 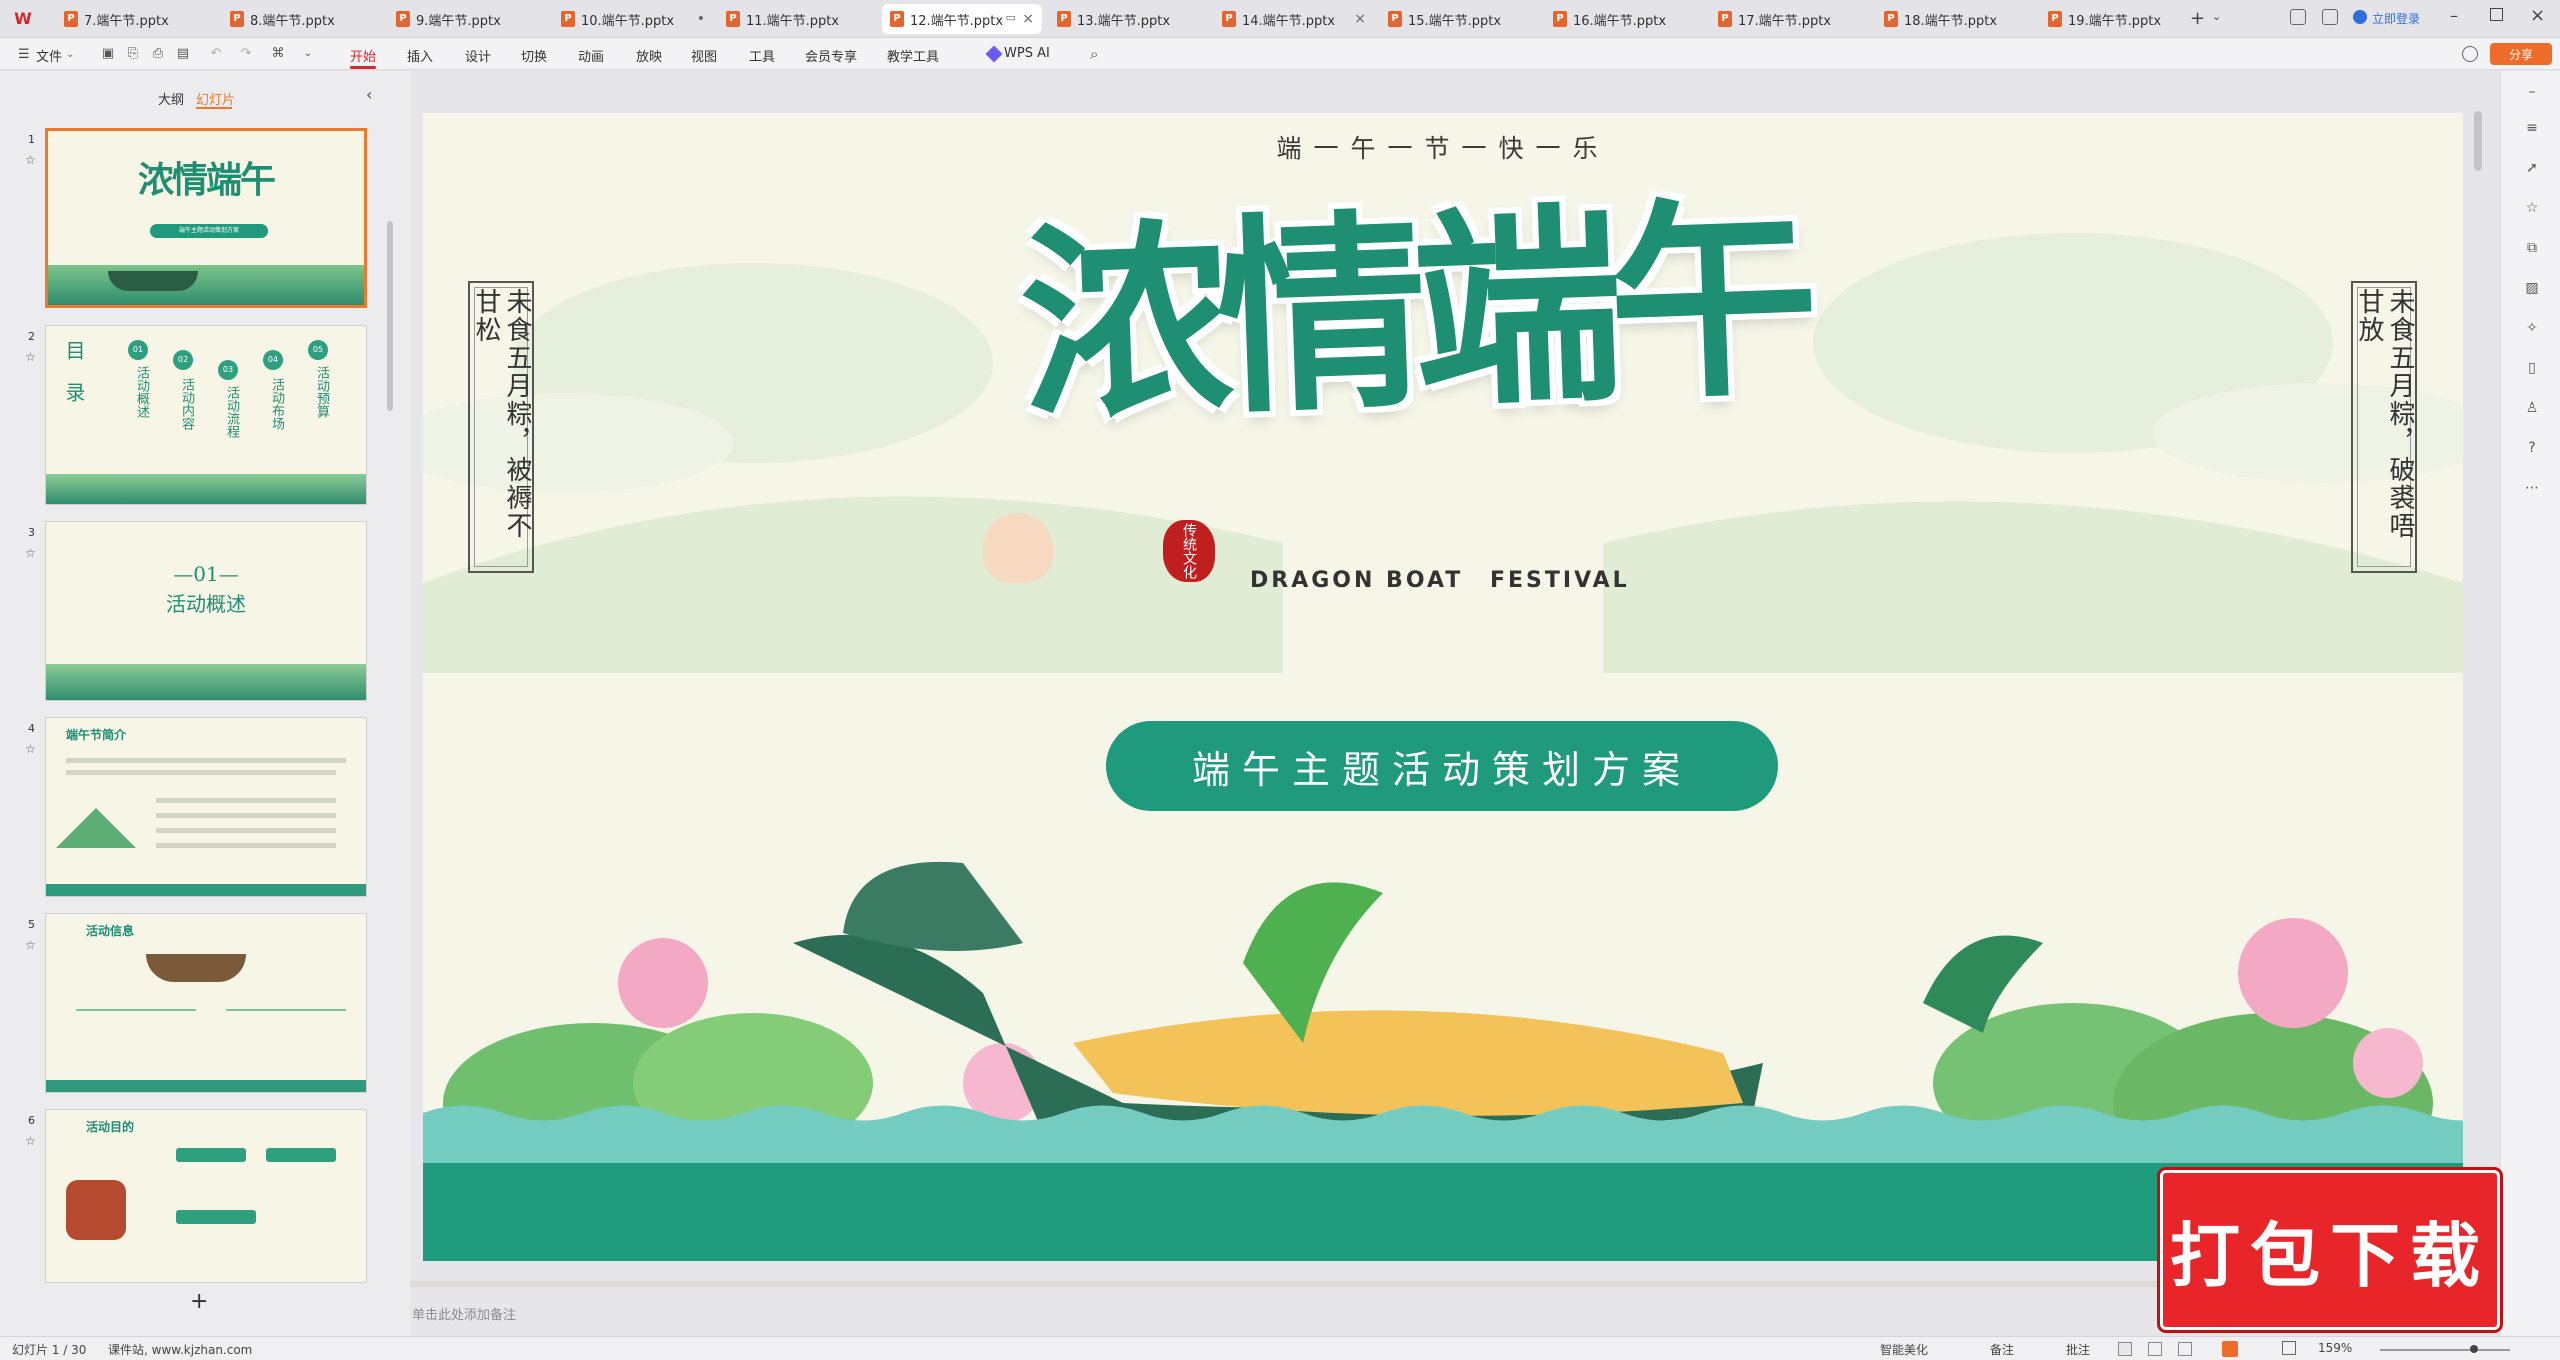 What do you see at coordinates (2230, 1349) in the screenshot?
I see `slideshow-icon` at bounding box center [2230, 1349].